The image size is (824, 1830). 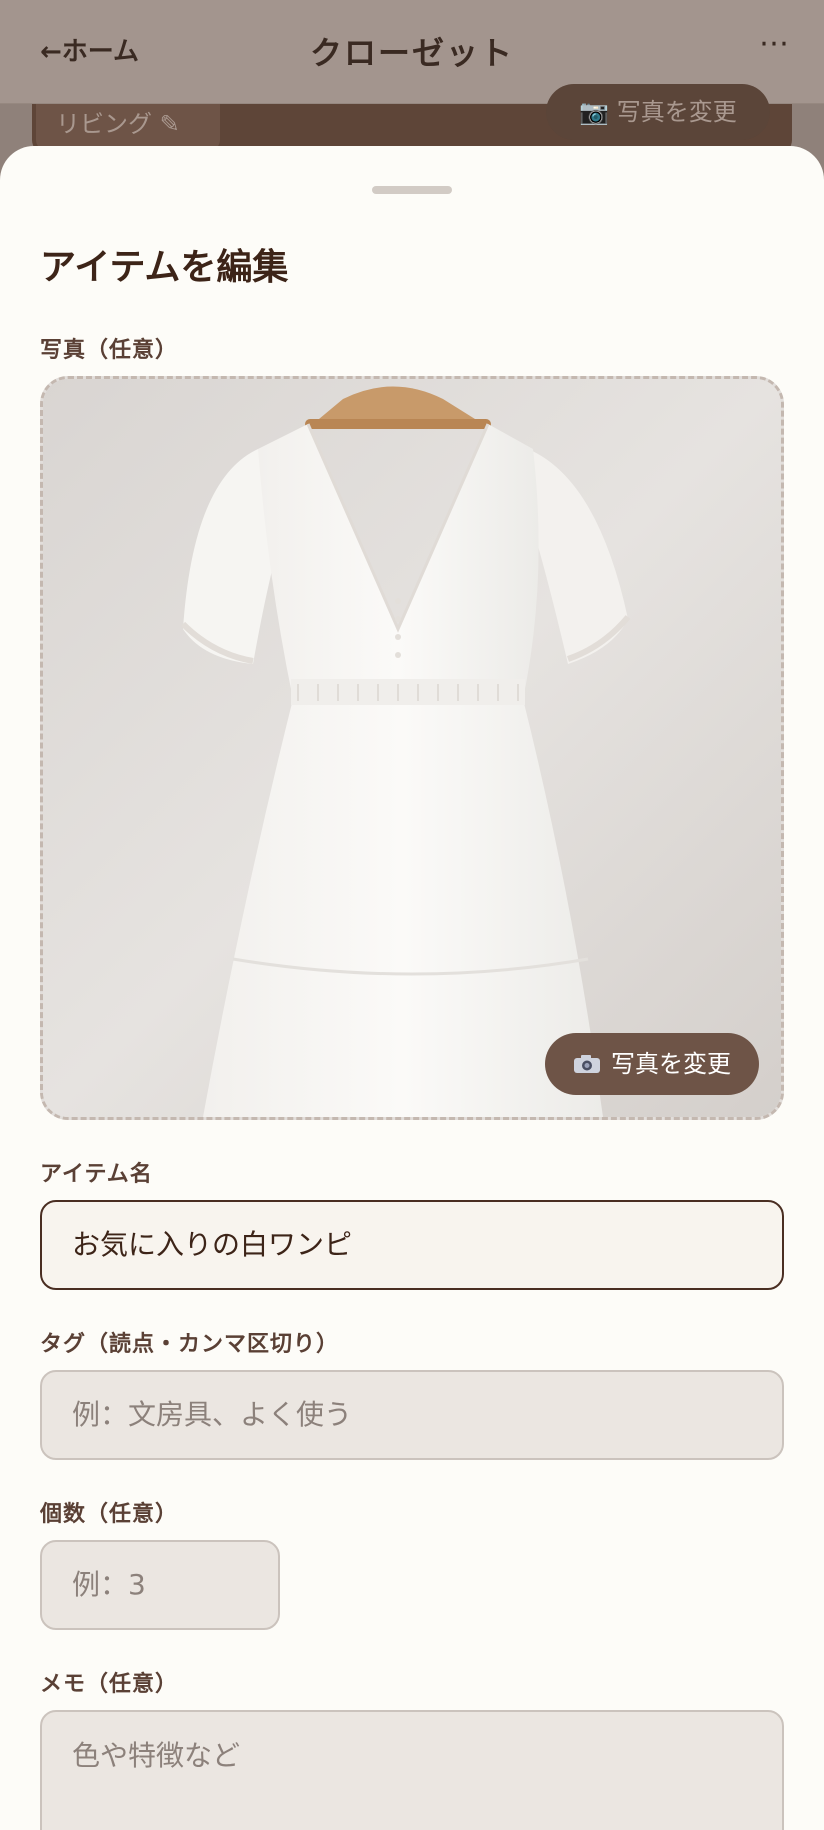 I want to click on count-input: 例：3, so click(x=160, y=1585).